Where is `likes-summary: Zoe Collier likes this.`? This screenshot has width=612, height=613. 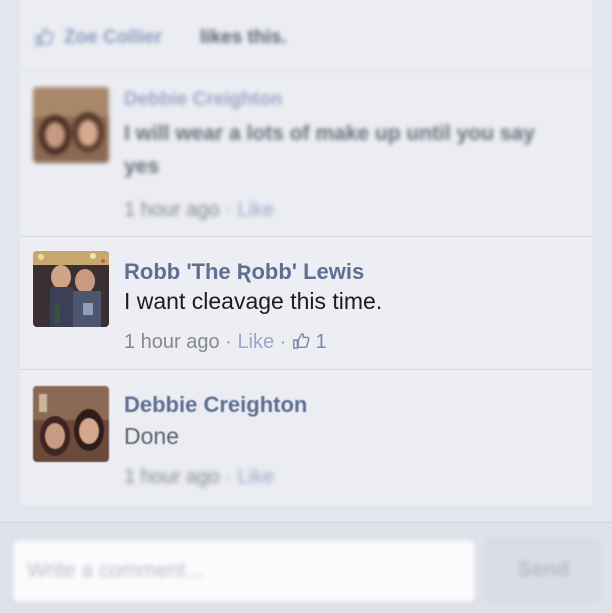
likes-summary: Zoe Collier likes this. is located at coordinates (306, 35).